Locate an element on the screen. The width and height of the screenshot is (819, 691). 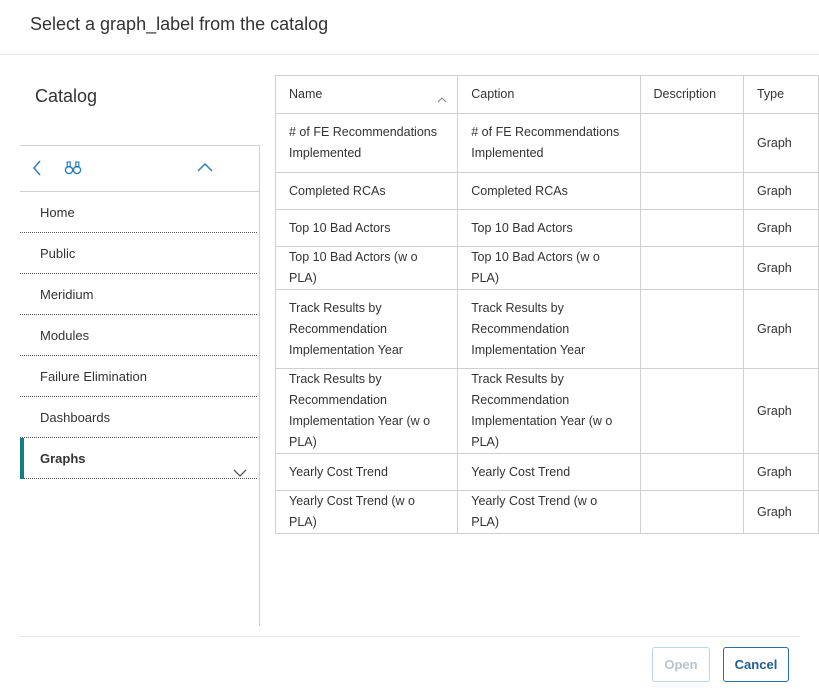
cell-name: Top 10 Bad Actors (w o PLA) is located at coordinates (366, 268).